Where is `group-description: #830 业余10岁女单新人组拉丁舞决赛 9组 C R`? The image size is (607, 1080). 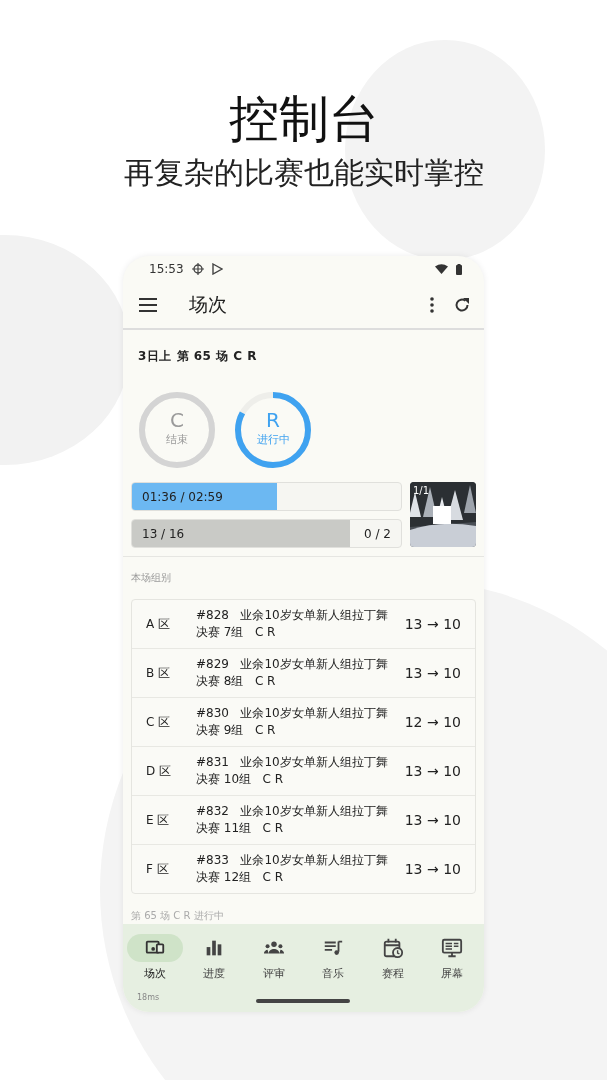 group-description: #830 业余10岁女单新人组拉丁舞决赛 9组 C R is located at coordinates (292, 722).